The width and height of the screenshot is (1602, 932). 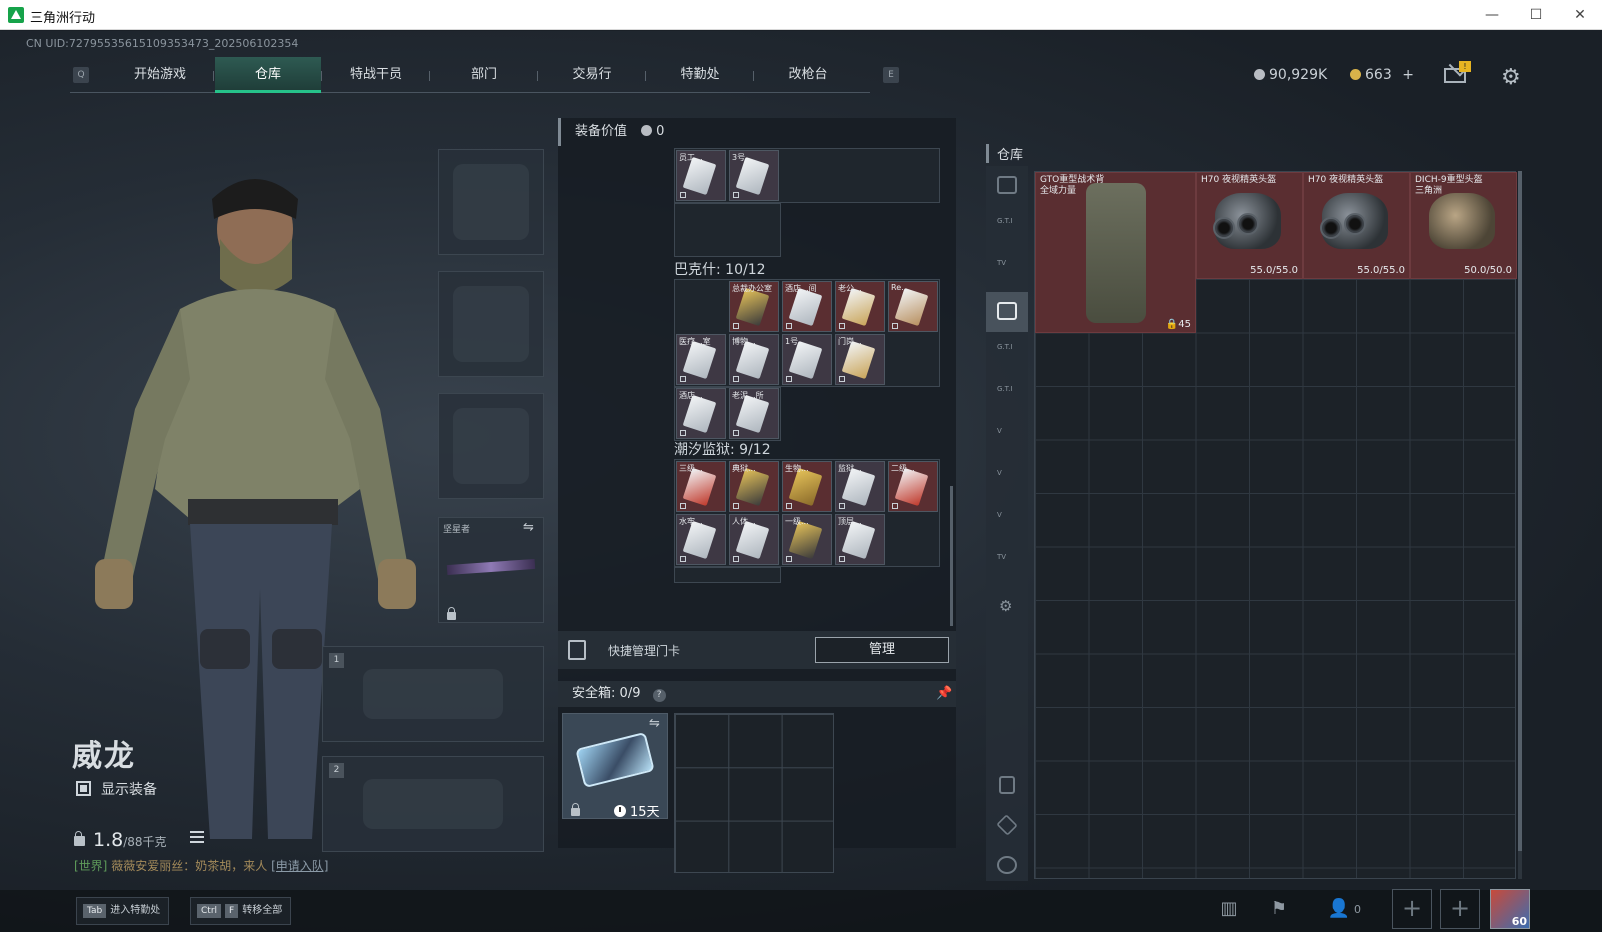 I want to click on pistol-placeholder-icon, so click(x=491, y=446).